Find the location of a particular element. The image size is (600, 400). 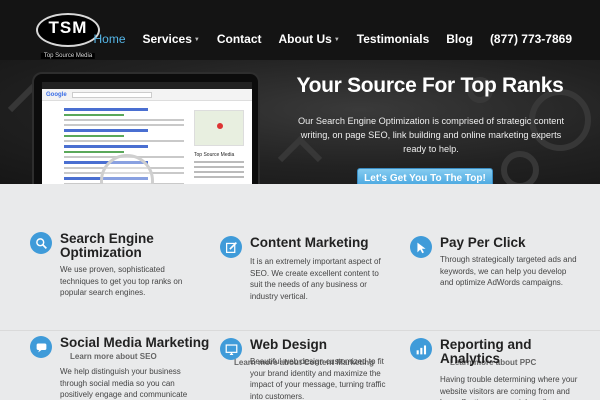

nav-item-contact: Contact is located at coordinates (239, 39).